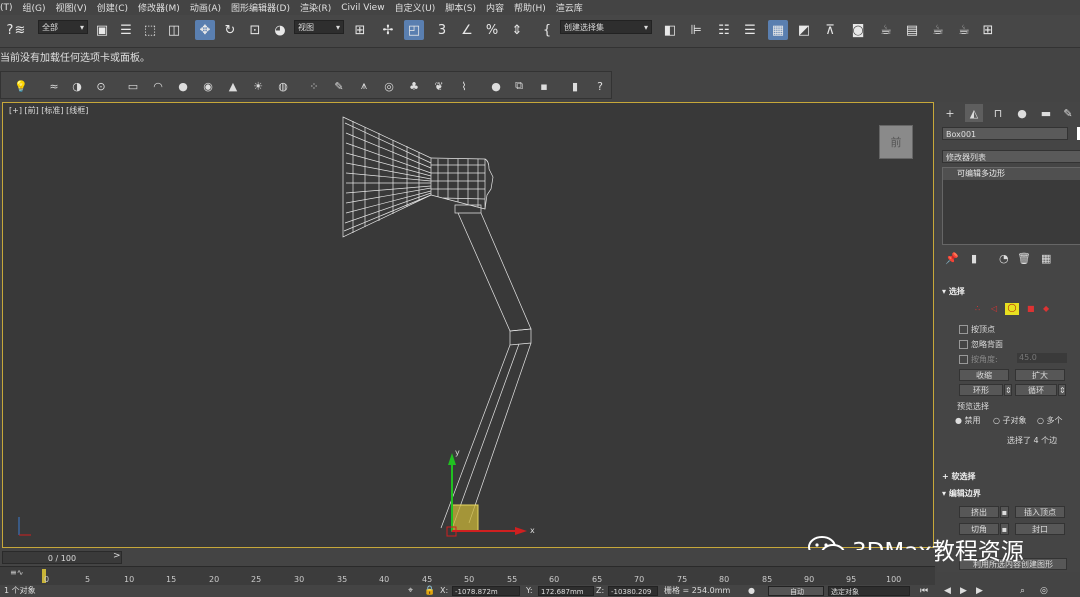  What do you see at coordinates (420, 7) in the screenshot?
I see `menu-item-customize: 自定义(U)` at bounding box center [420, 7].